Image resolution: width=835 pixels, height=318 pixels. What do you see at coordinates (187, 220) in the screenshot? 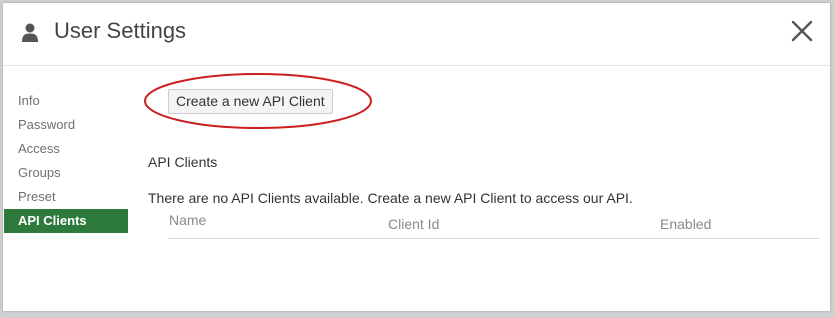
I see `column-header-name: Name` at bounding box center [187, 220].